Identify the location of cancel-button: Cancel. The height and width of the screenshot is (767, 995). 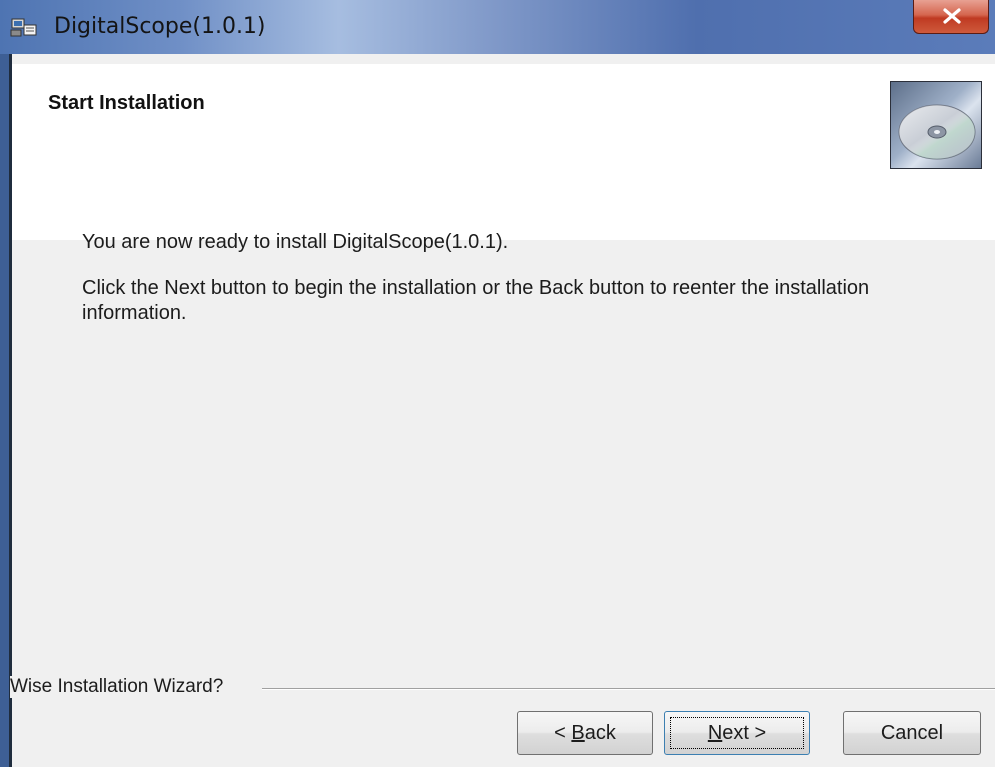
(912, 733).